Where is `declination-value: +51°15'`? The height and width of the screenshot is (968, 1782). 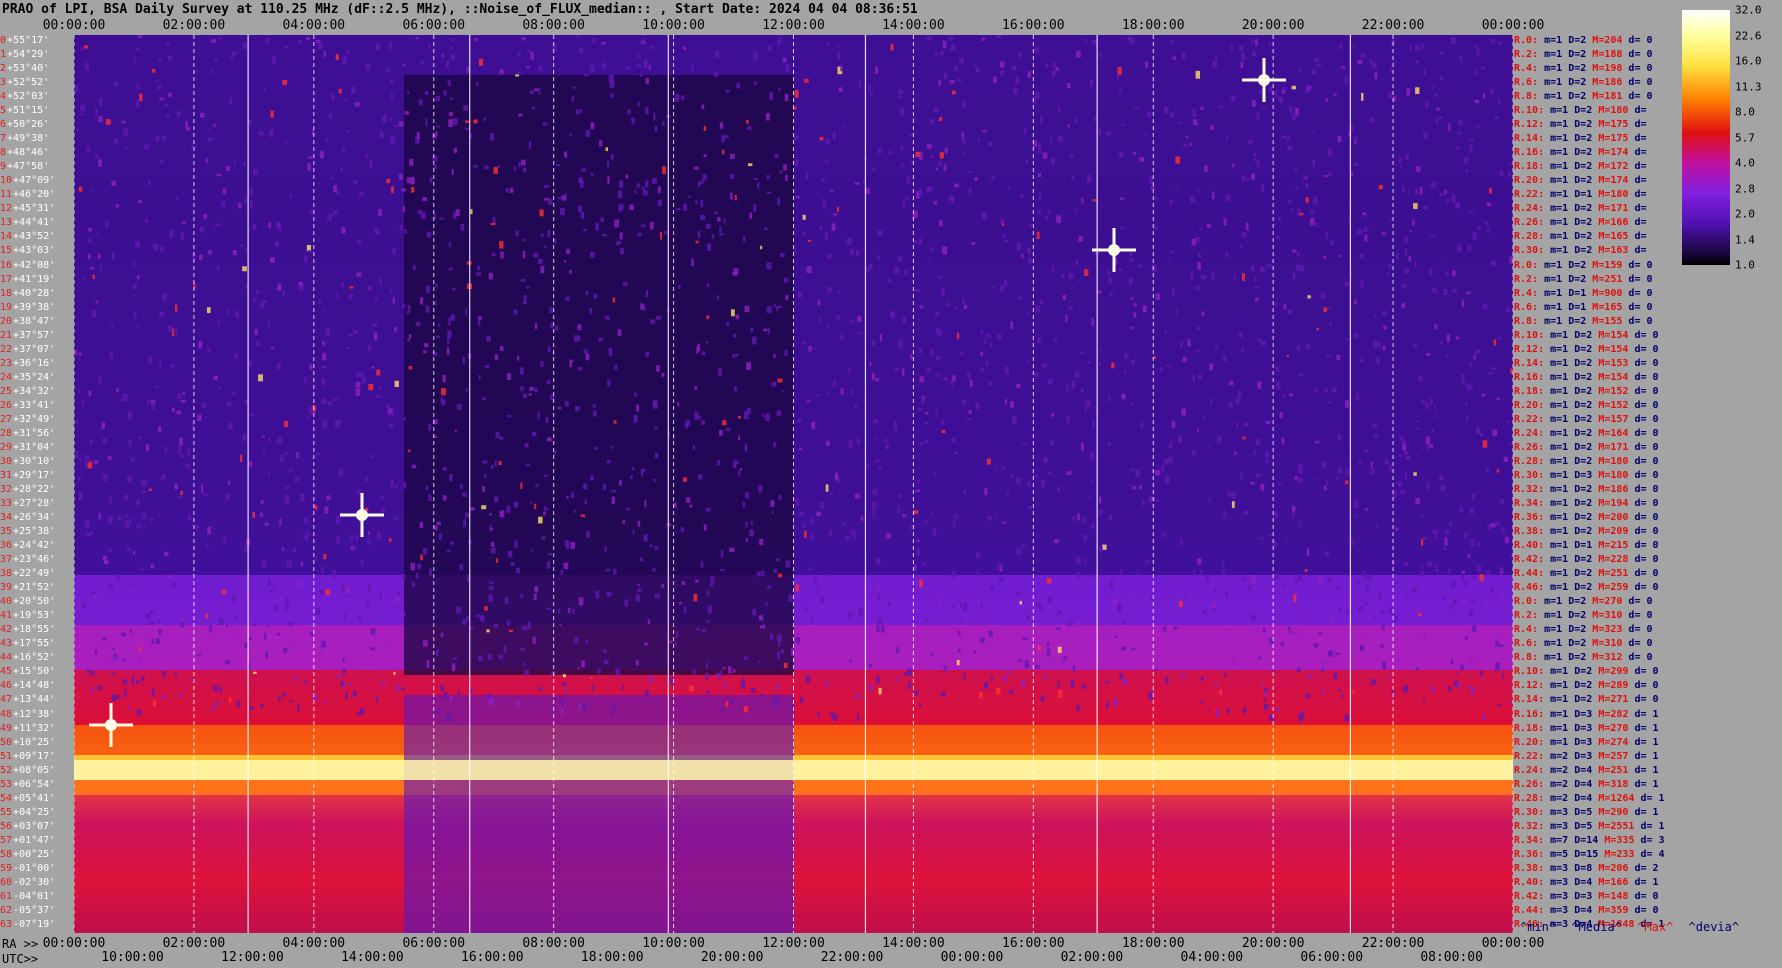 declination-value: +51°15' is located at coordinates (28, 111).